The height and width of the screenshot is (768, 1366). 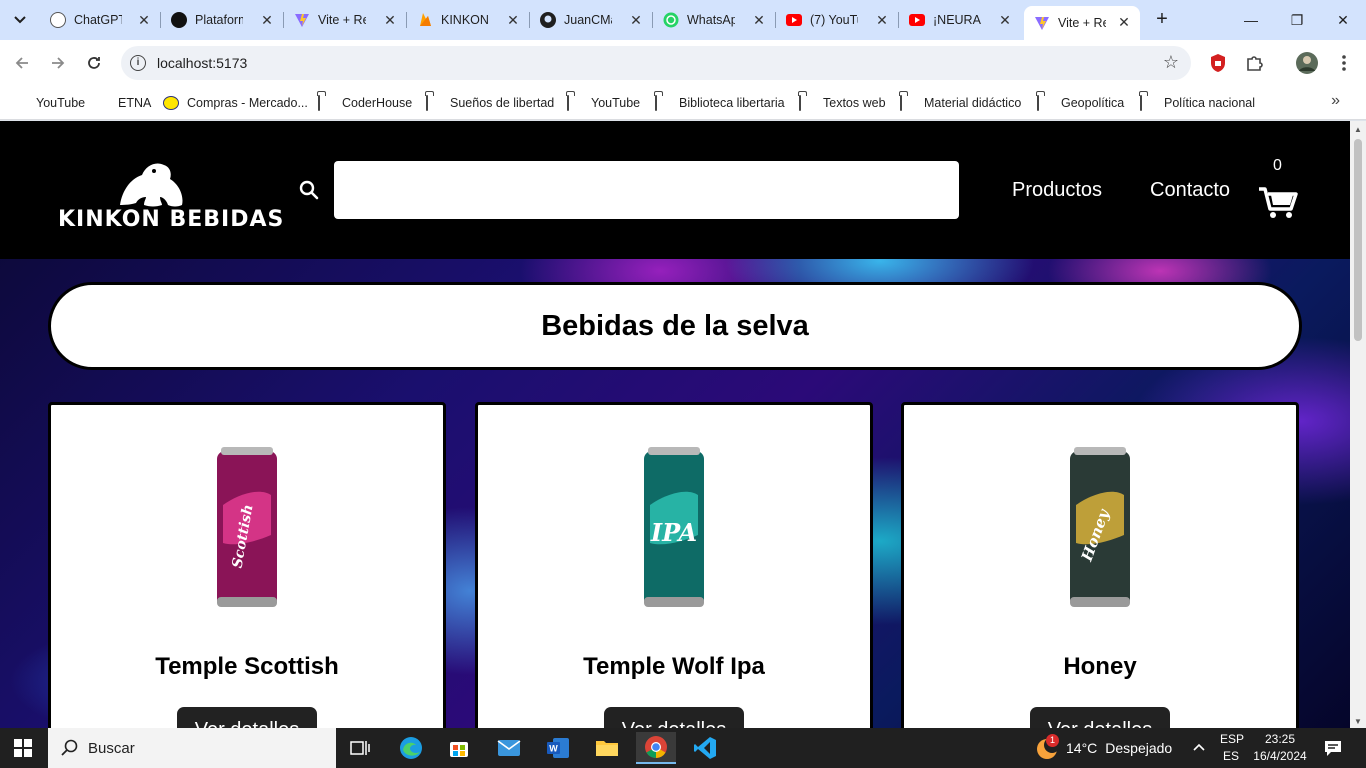 What do you see at coordinates (1218, 63) in the screenshot?
I see `extension-shield-icon` at bounding box center [1218, 63].